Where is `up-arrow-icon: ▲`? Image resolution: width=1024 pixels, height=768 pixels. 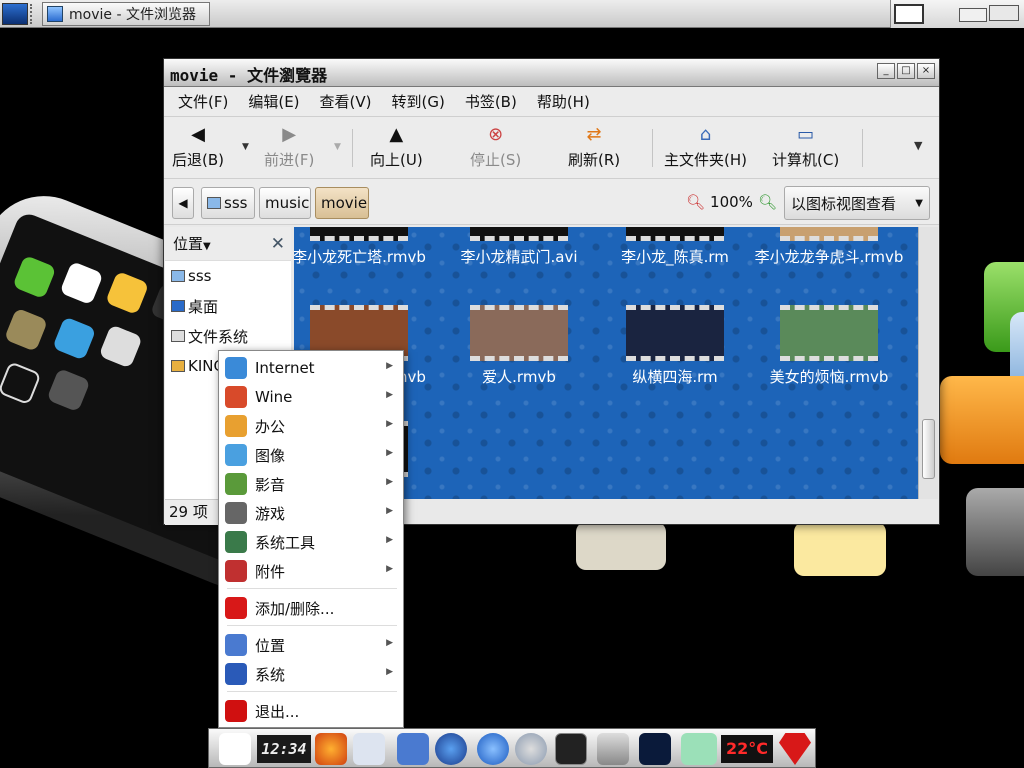
up-arrow-icon: ▲ is located at coordinates (396, 134).